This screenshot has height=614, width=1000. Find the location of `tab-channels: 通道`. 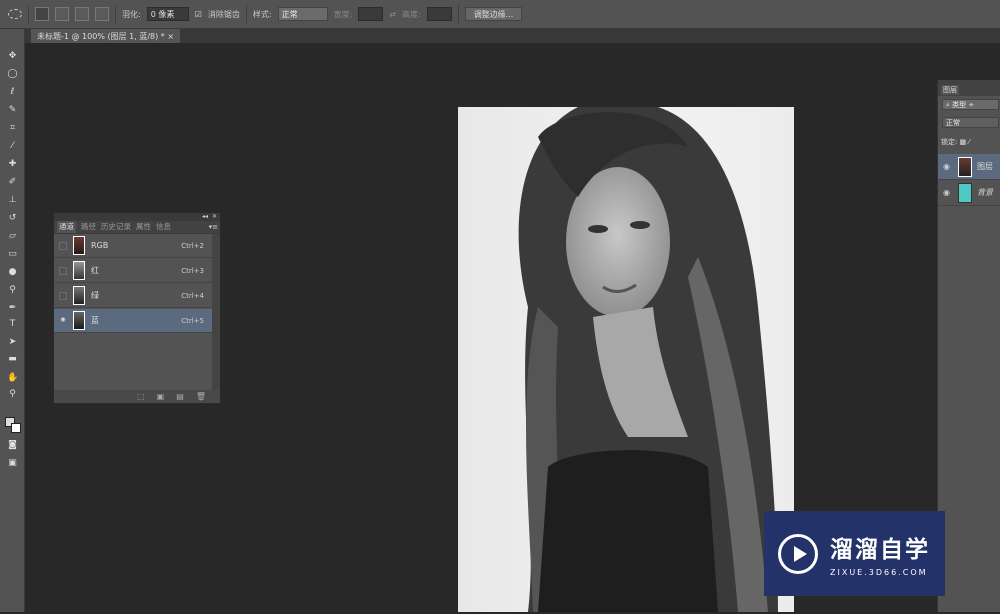

tab-channels: 通道 is located at coordinates (66, 227).